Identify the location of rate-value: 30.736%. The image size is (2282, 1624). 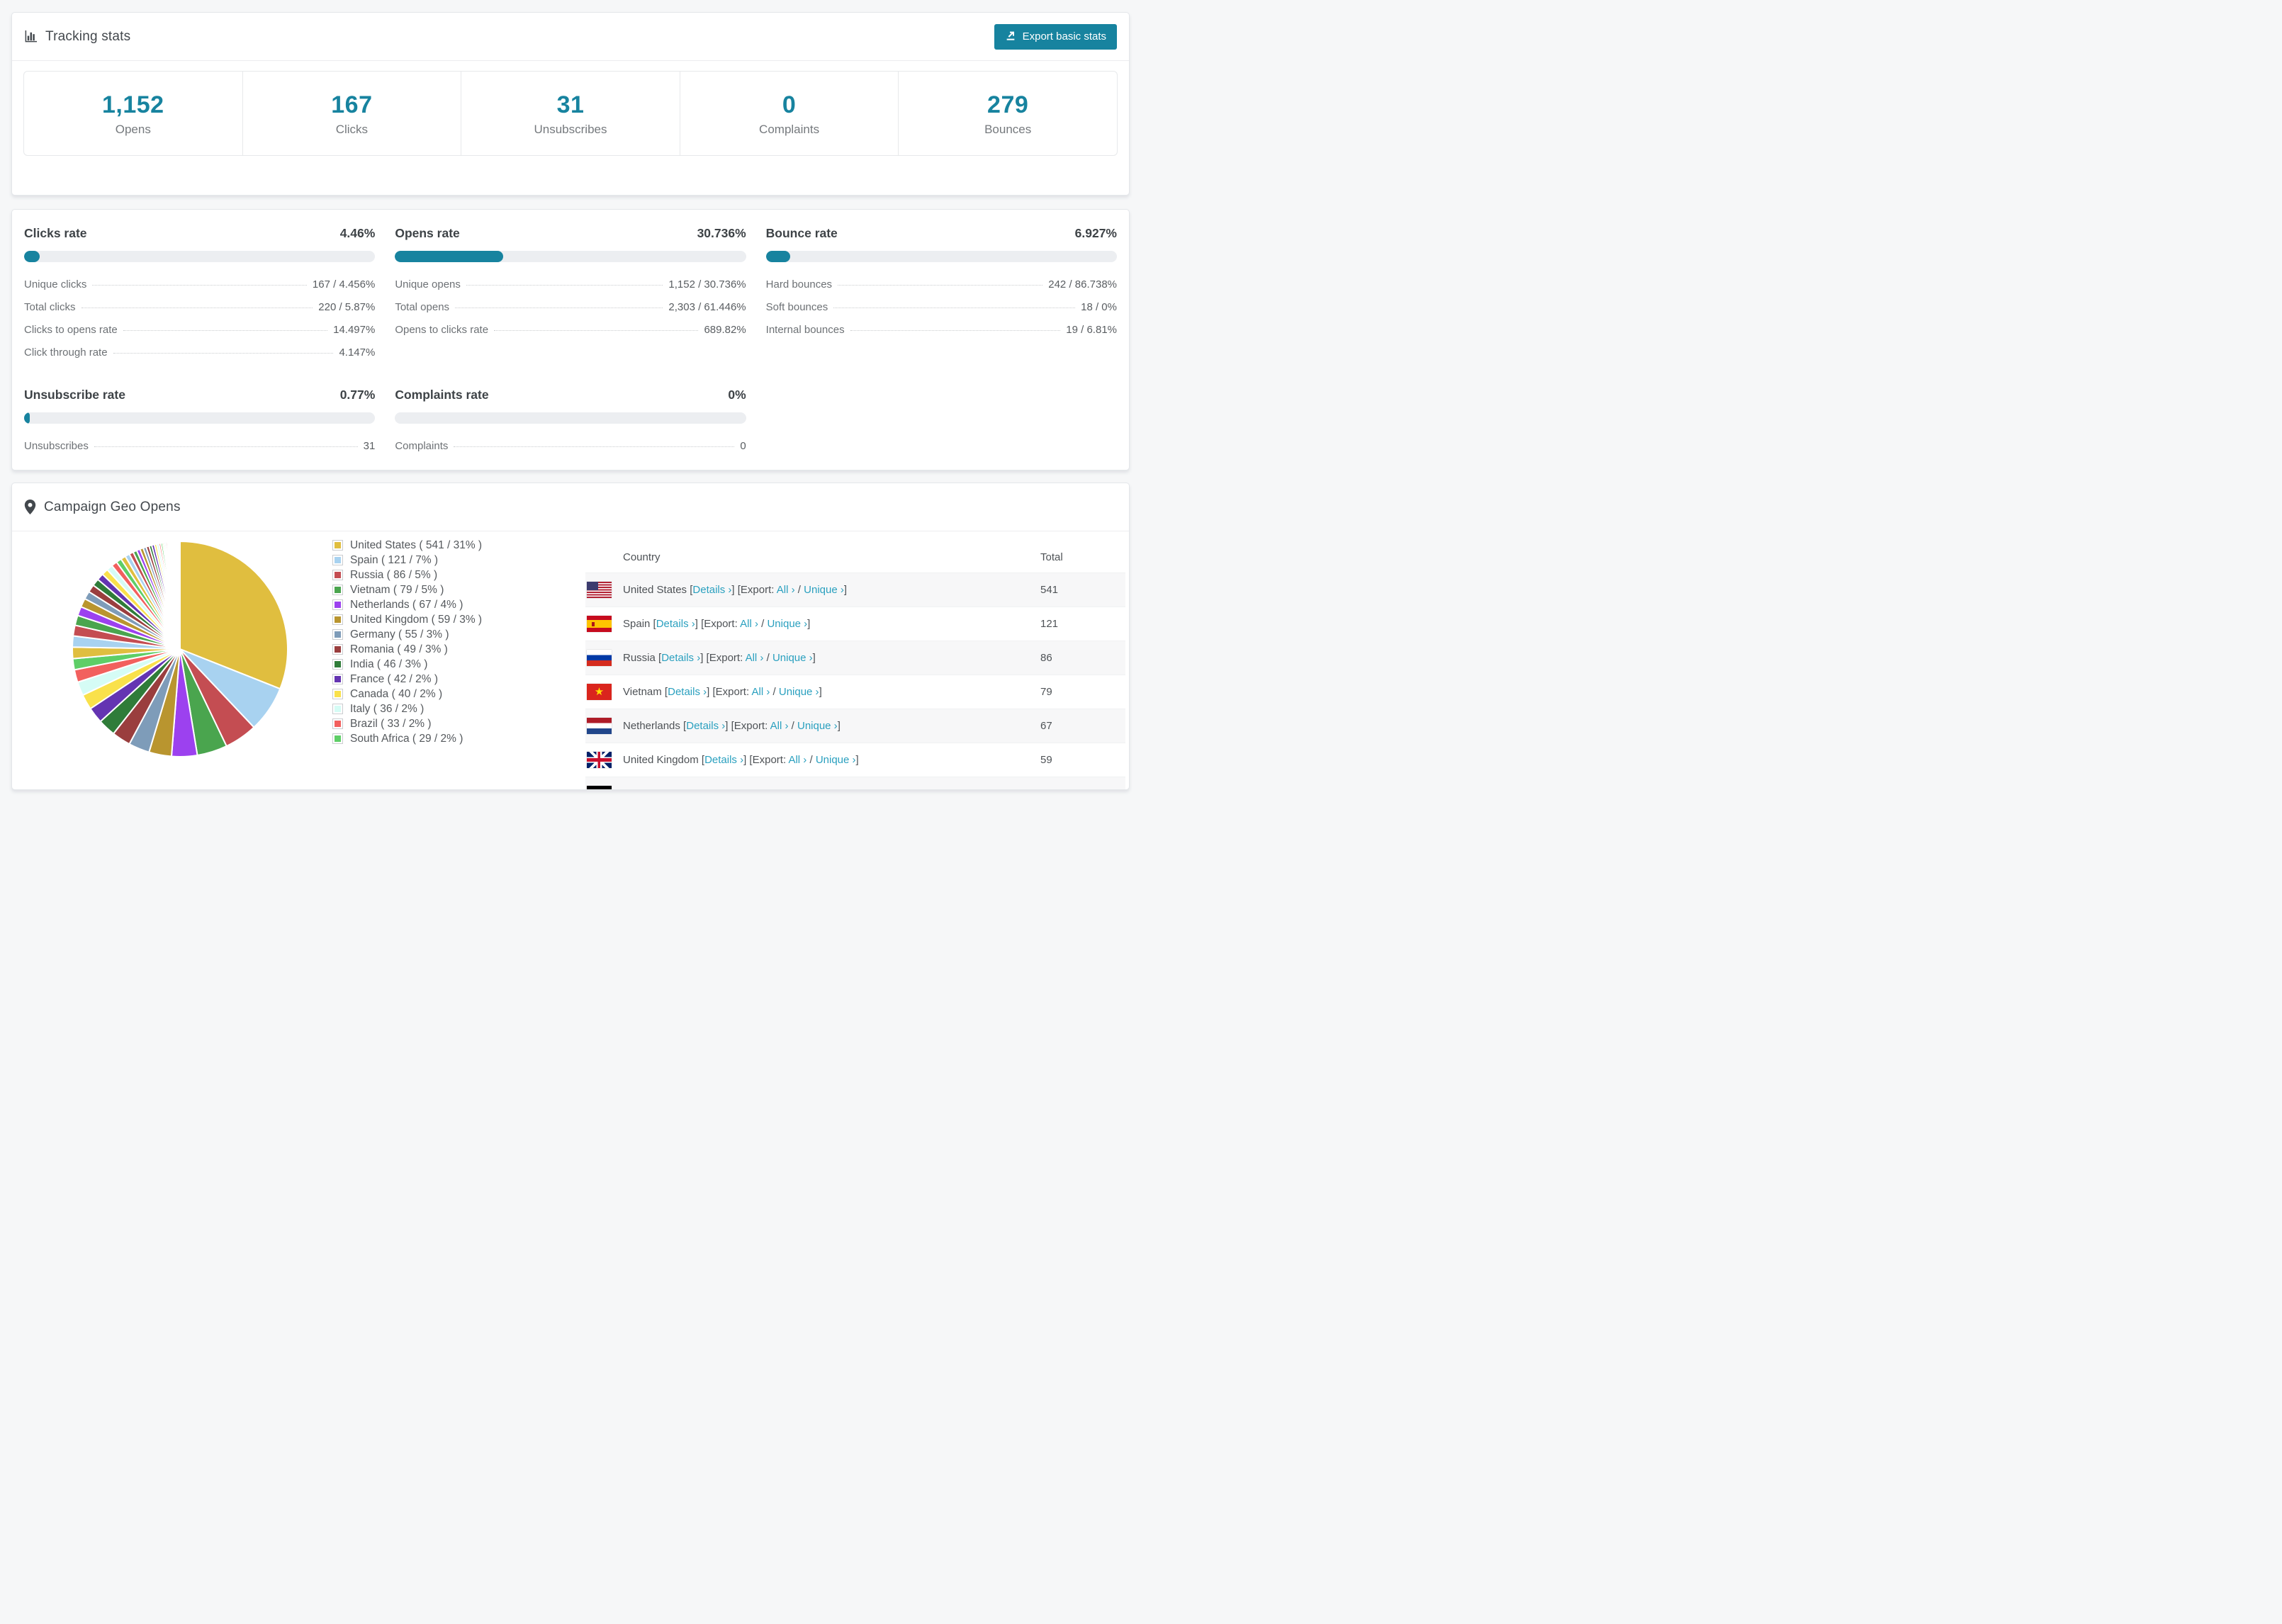
(721, 234).